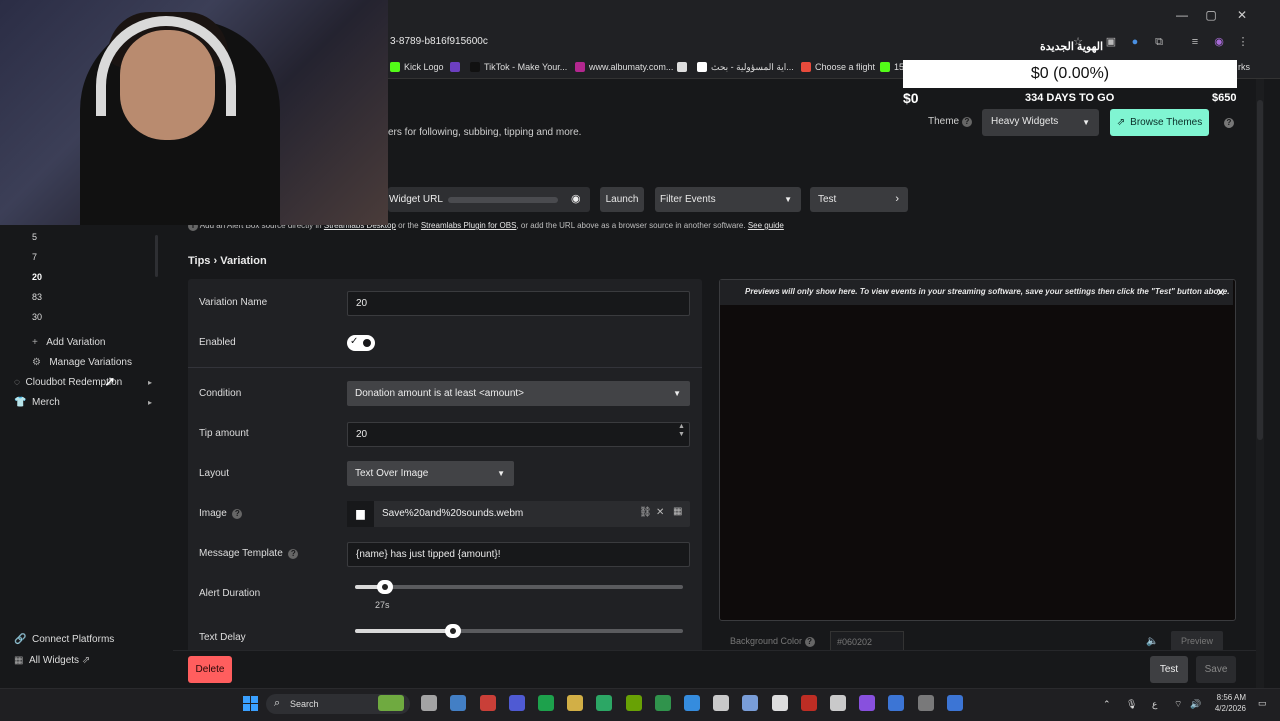 The height and width of the screenshot is (721, 1280). What do you see at coordinates (1262, 703) in the screenshot?
I see `notification-icon: ▭` at bounding box center [1262, 703].